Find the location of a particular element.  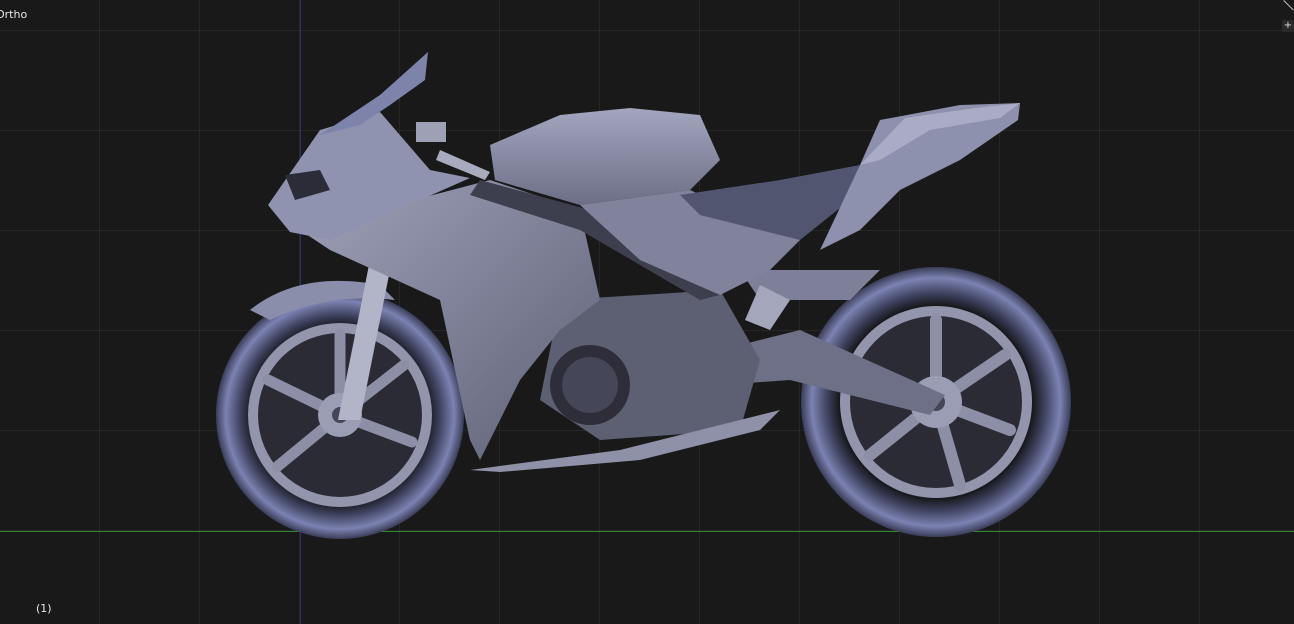

add-area-button: + is located at coordinates (1288, 26).